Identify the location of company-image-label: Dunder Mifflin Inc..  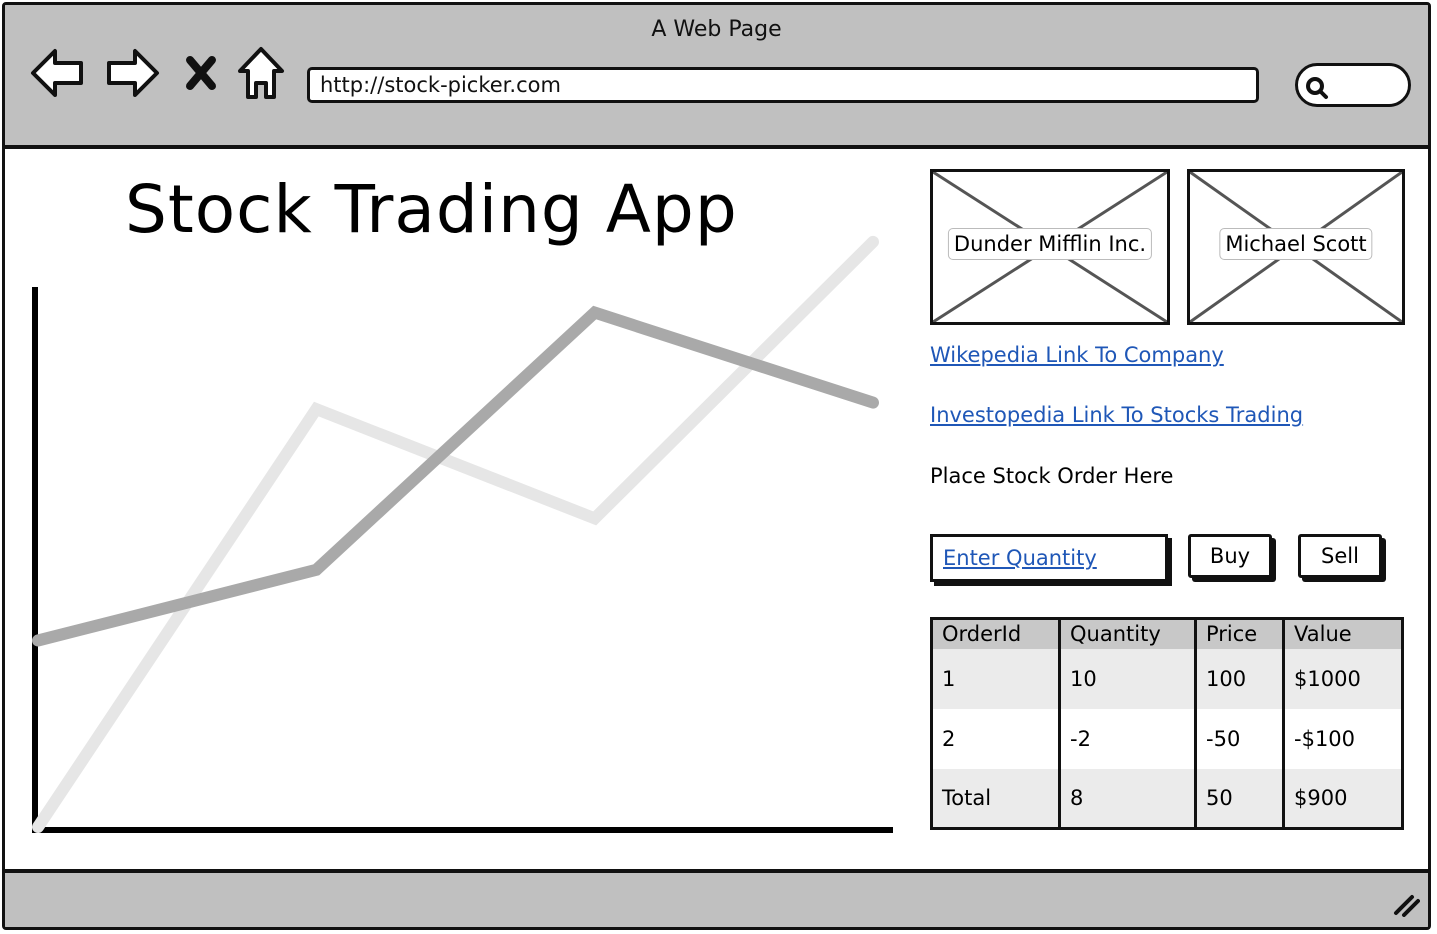
(1050, 244).